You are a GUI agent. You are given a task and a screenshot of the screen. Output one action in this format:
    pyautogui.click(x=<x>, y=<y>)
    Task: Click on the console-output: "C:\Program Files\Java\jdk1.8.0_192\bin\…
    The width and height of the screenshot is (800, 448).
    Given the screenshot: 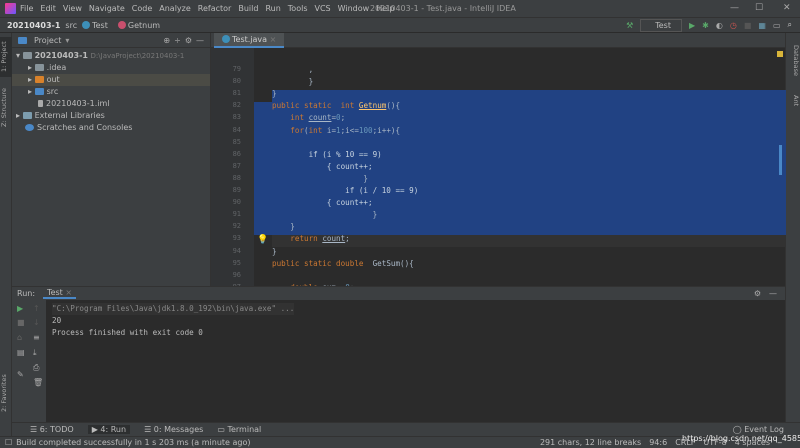 What is the action you would take?
    pyautogui.click(x=173, y=321)
    